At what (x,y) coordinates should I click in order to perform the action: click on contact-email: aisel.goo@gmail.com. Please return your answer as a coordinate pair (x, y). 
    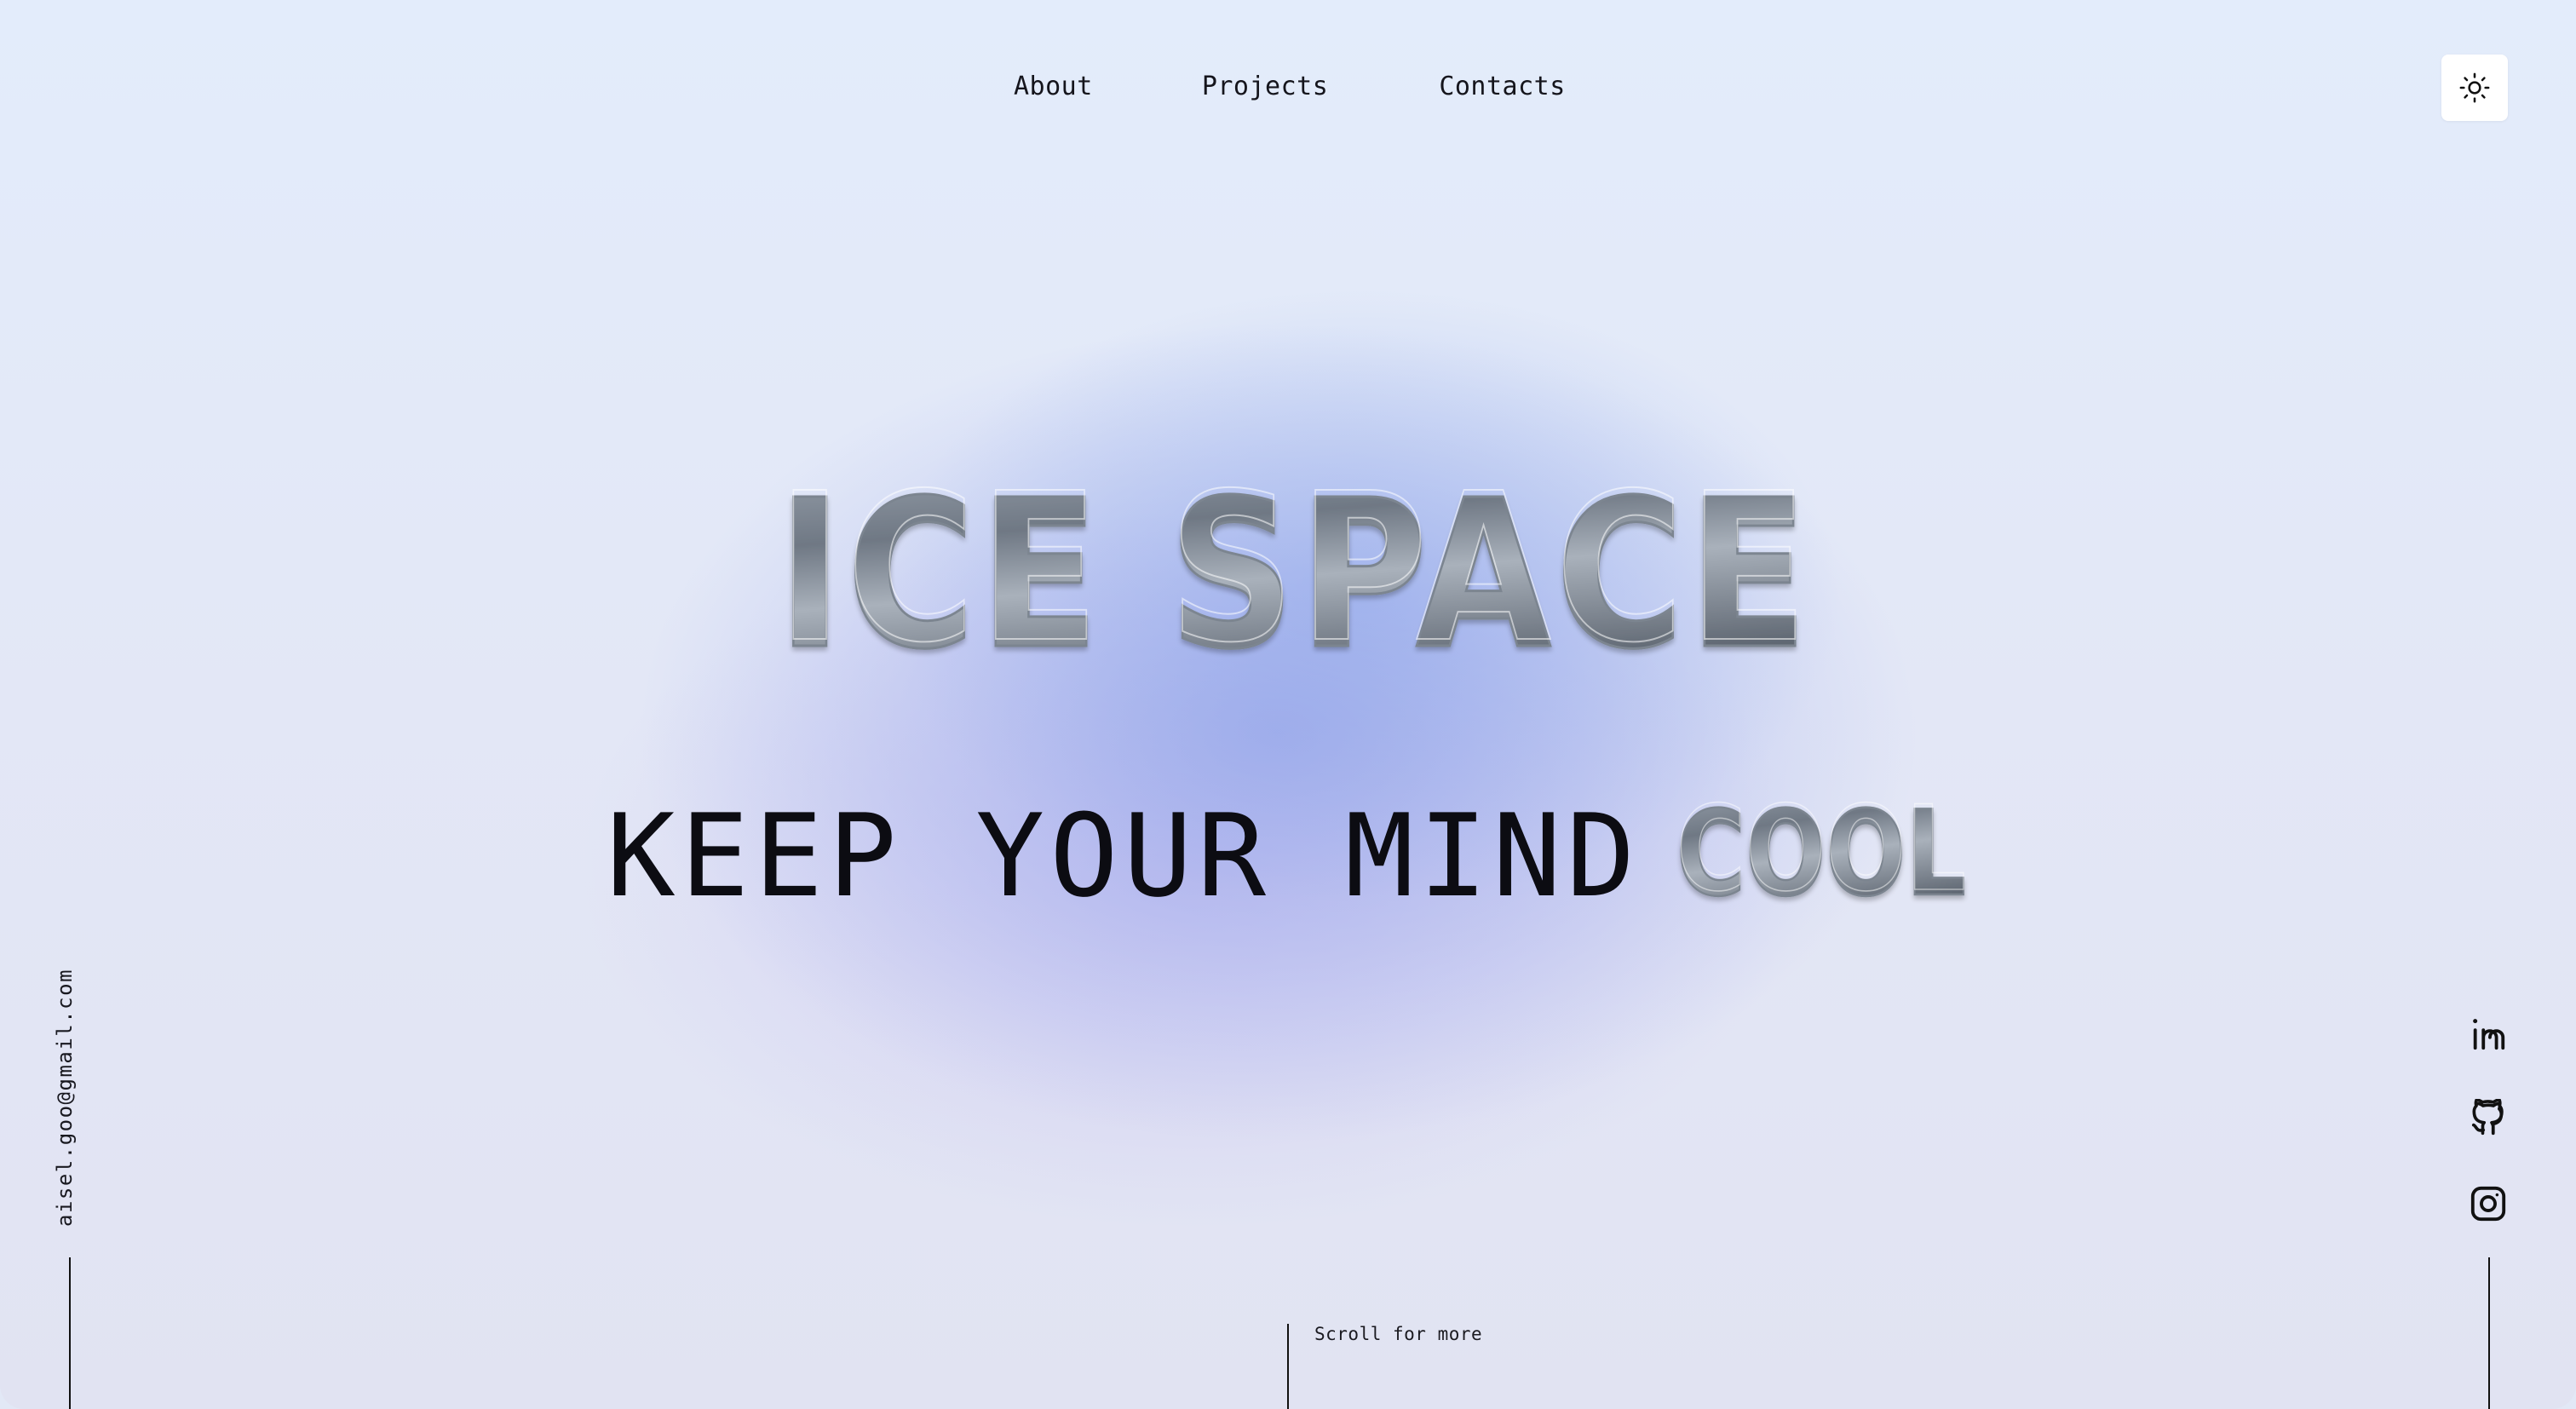
    Looking at the image, I should click on (65, 1098).